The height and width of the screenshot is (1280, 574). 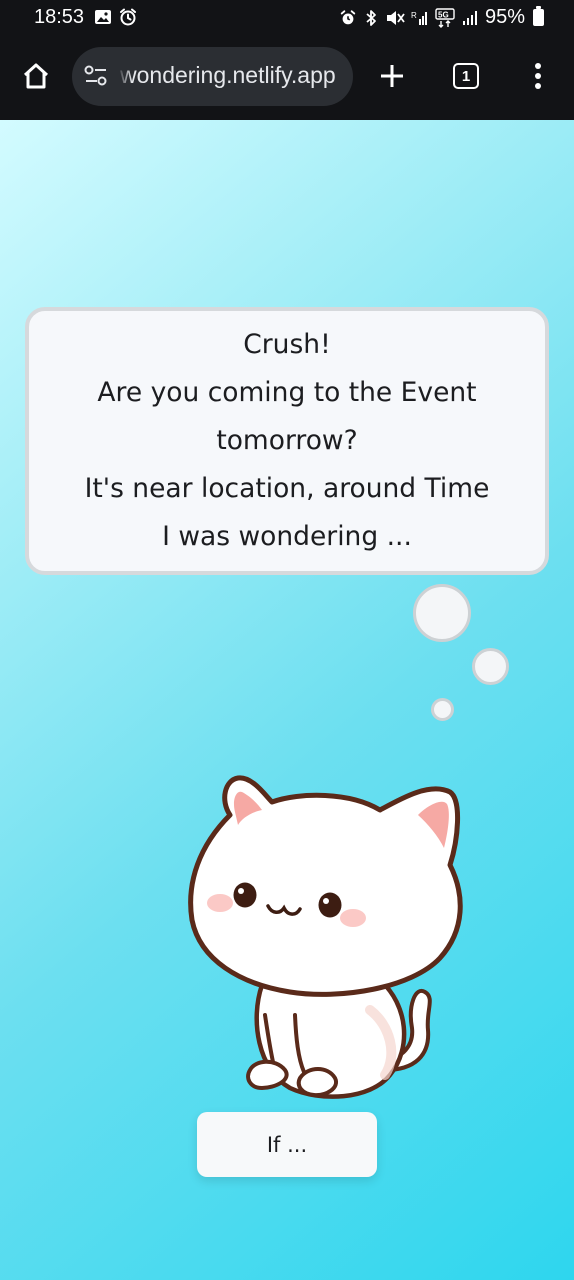 I want to click on url-text: wondering.netlify.app, so click(x=228, y=75).